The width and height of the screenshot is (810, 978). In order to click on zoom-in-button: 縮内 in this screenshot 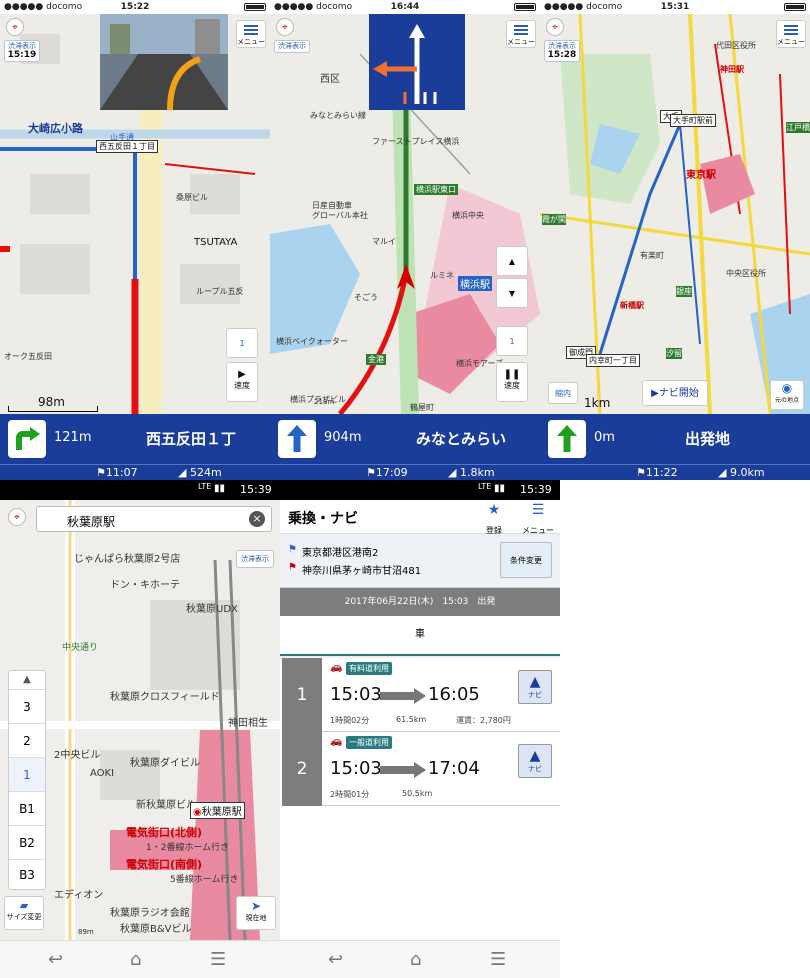, I will do `click(563, 393)`.